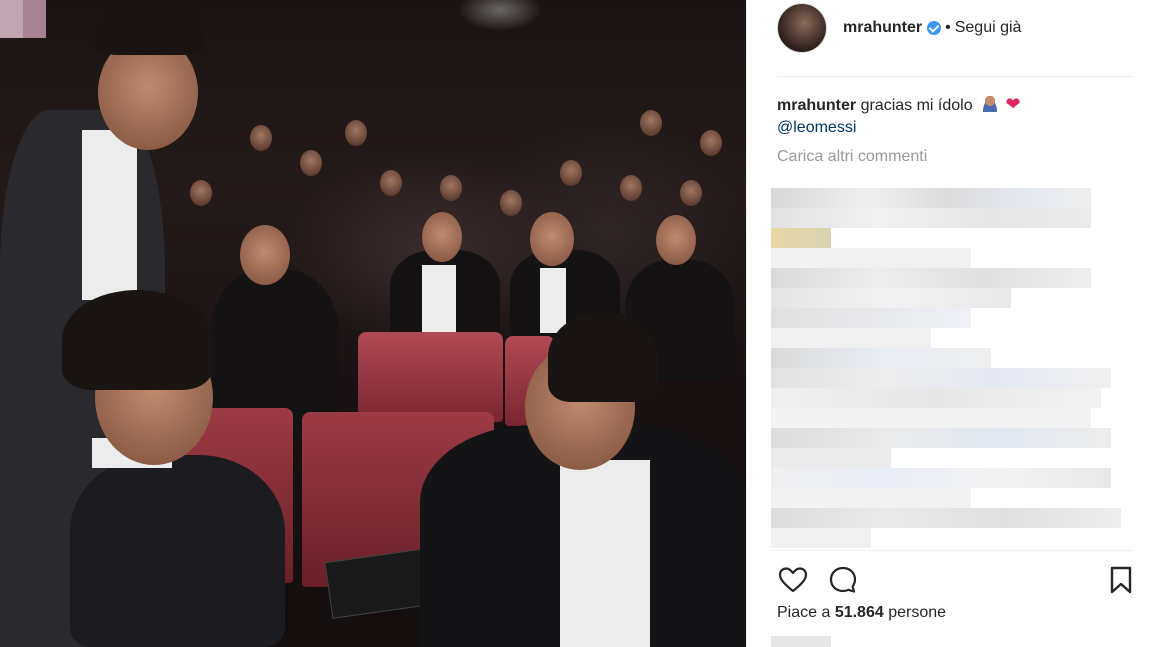  I want to click on right-man-hair, so click(603, 357).